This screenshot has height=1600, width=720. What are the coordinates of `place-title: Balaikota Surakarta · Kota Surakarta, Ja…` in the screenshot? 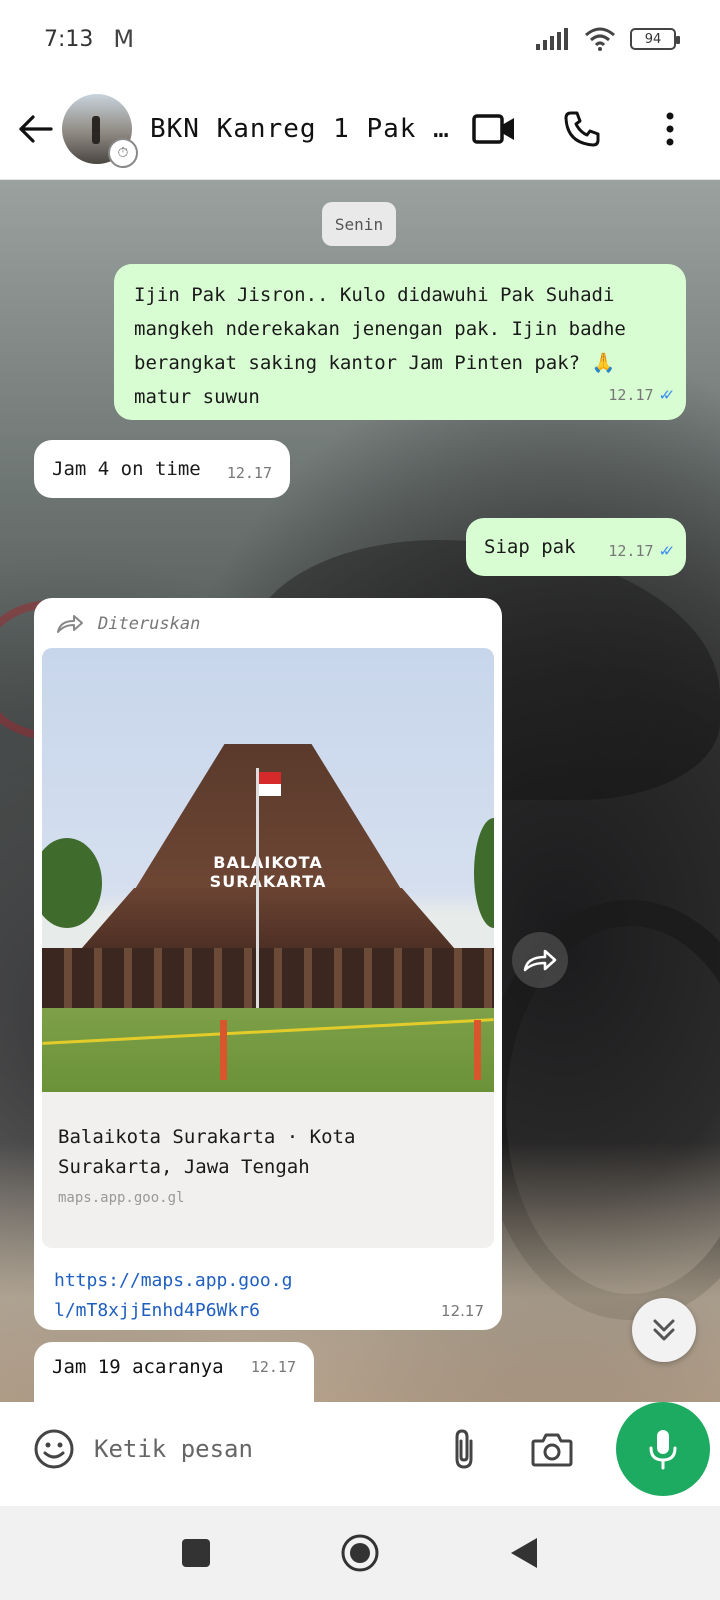 It's located at (207, 1152).